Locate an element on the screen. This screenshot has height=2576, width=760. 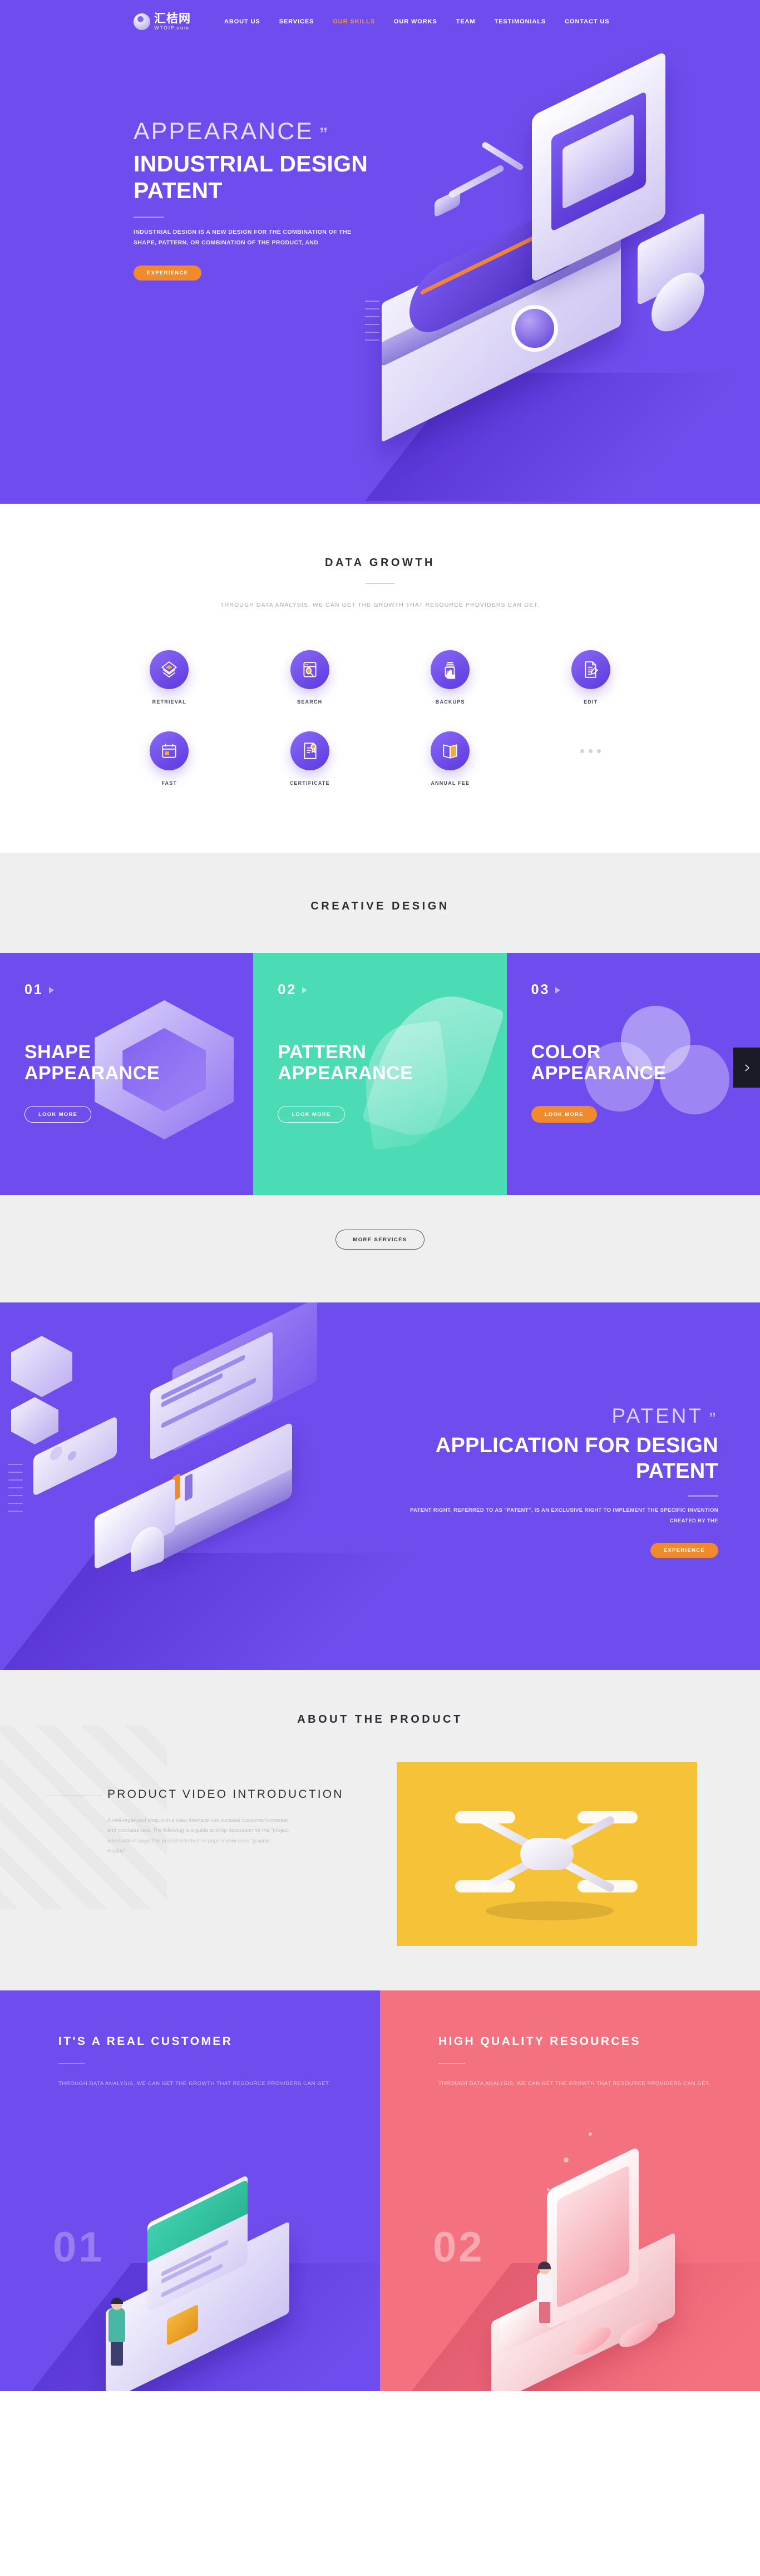
creative-card-pattern: 02 PATTERN APPEARANCE LOOK MORE is located at coordinates (380, 1074).